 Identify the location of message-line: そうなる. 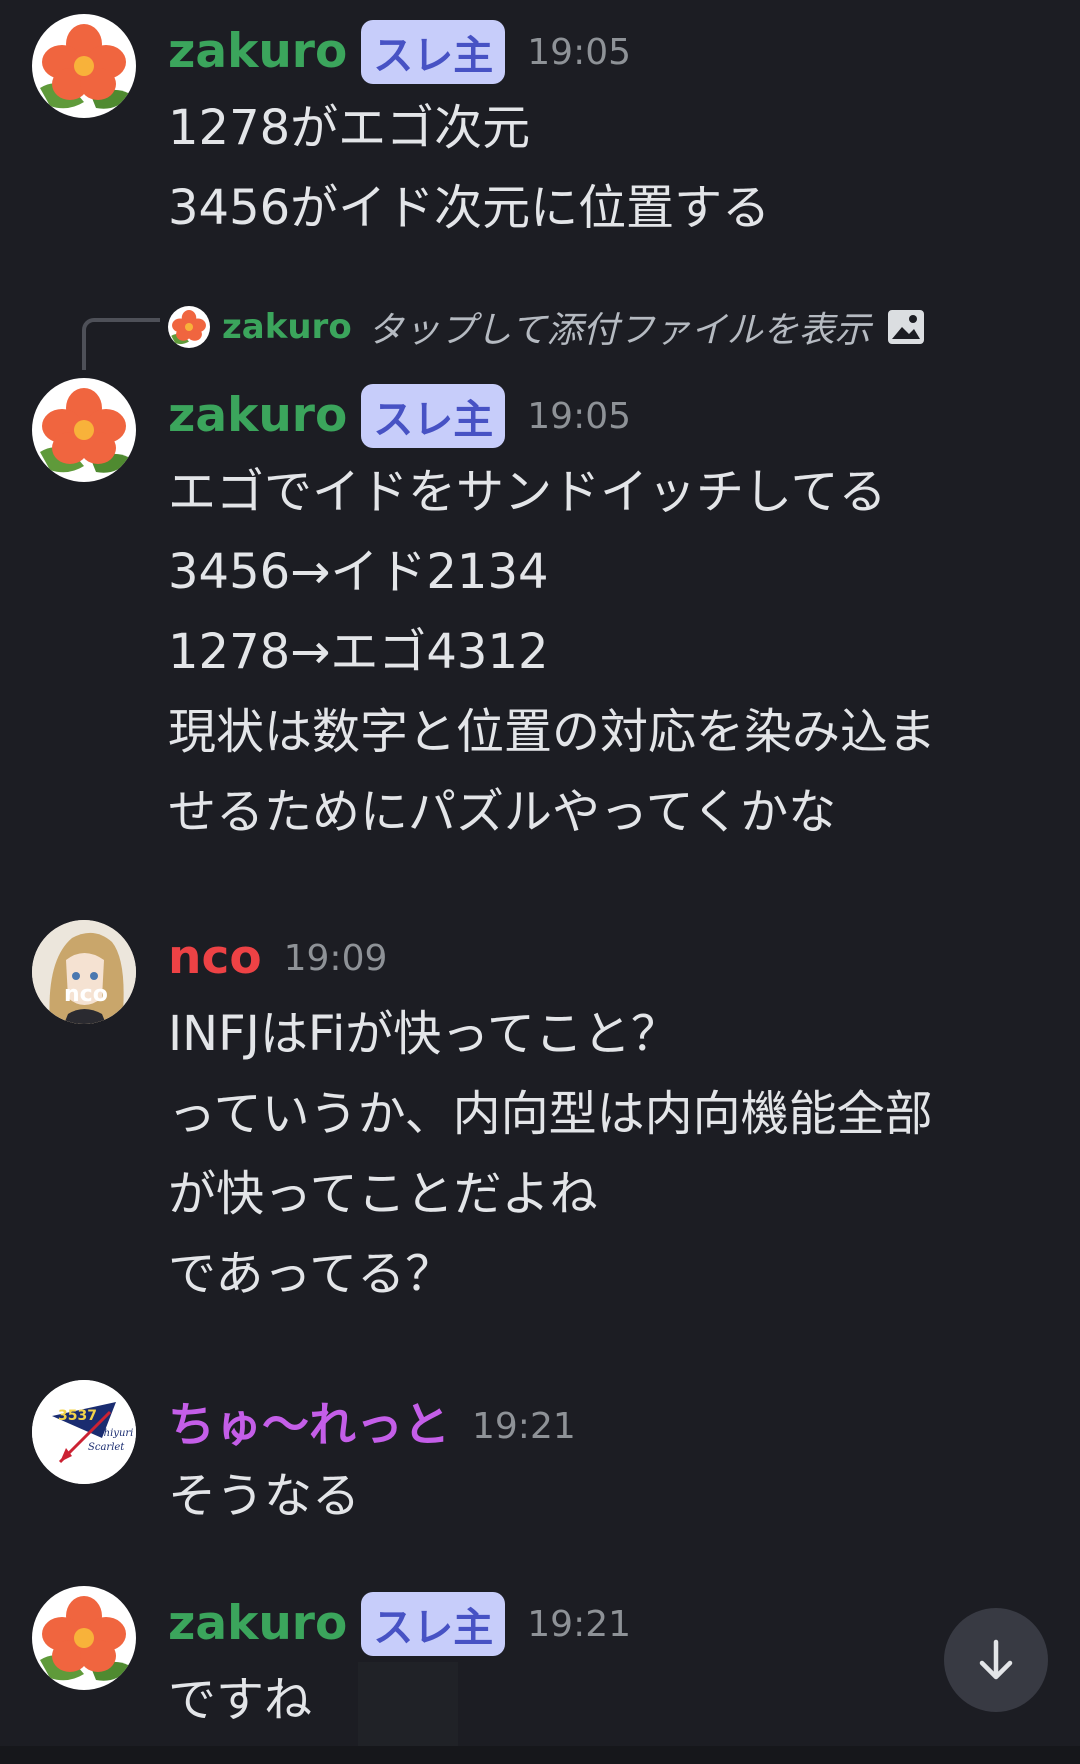
(264, 1496).